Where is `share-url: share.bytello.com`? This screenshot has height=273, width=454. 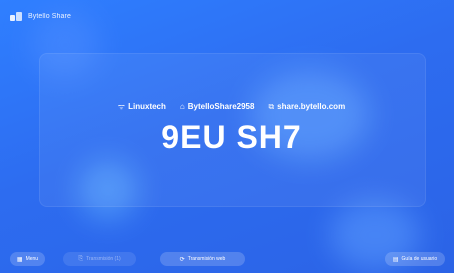
share-url: share.bytello.com is located at coordinates (311, 106).